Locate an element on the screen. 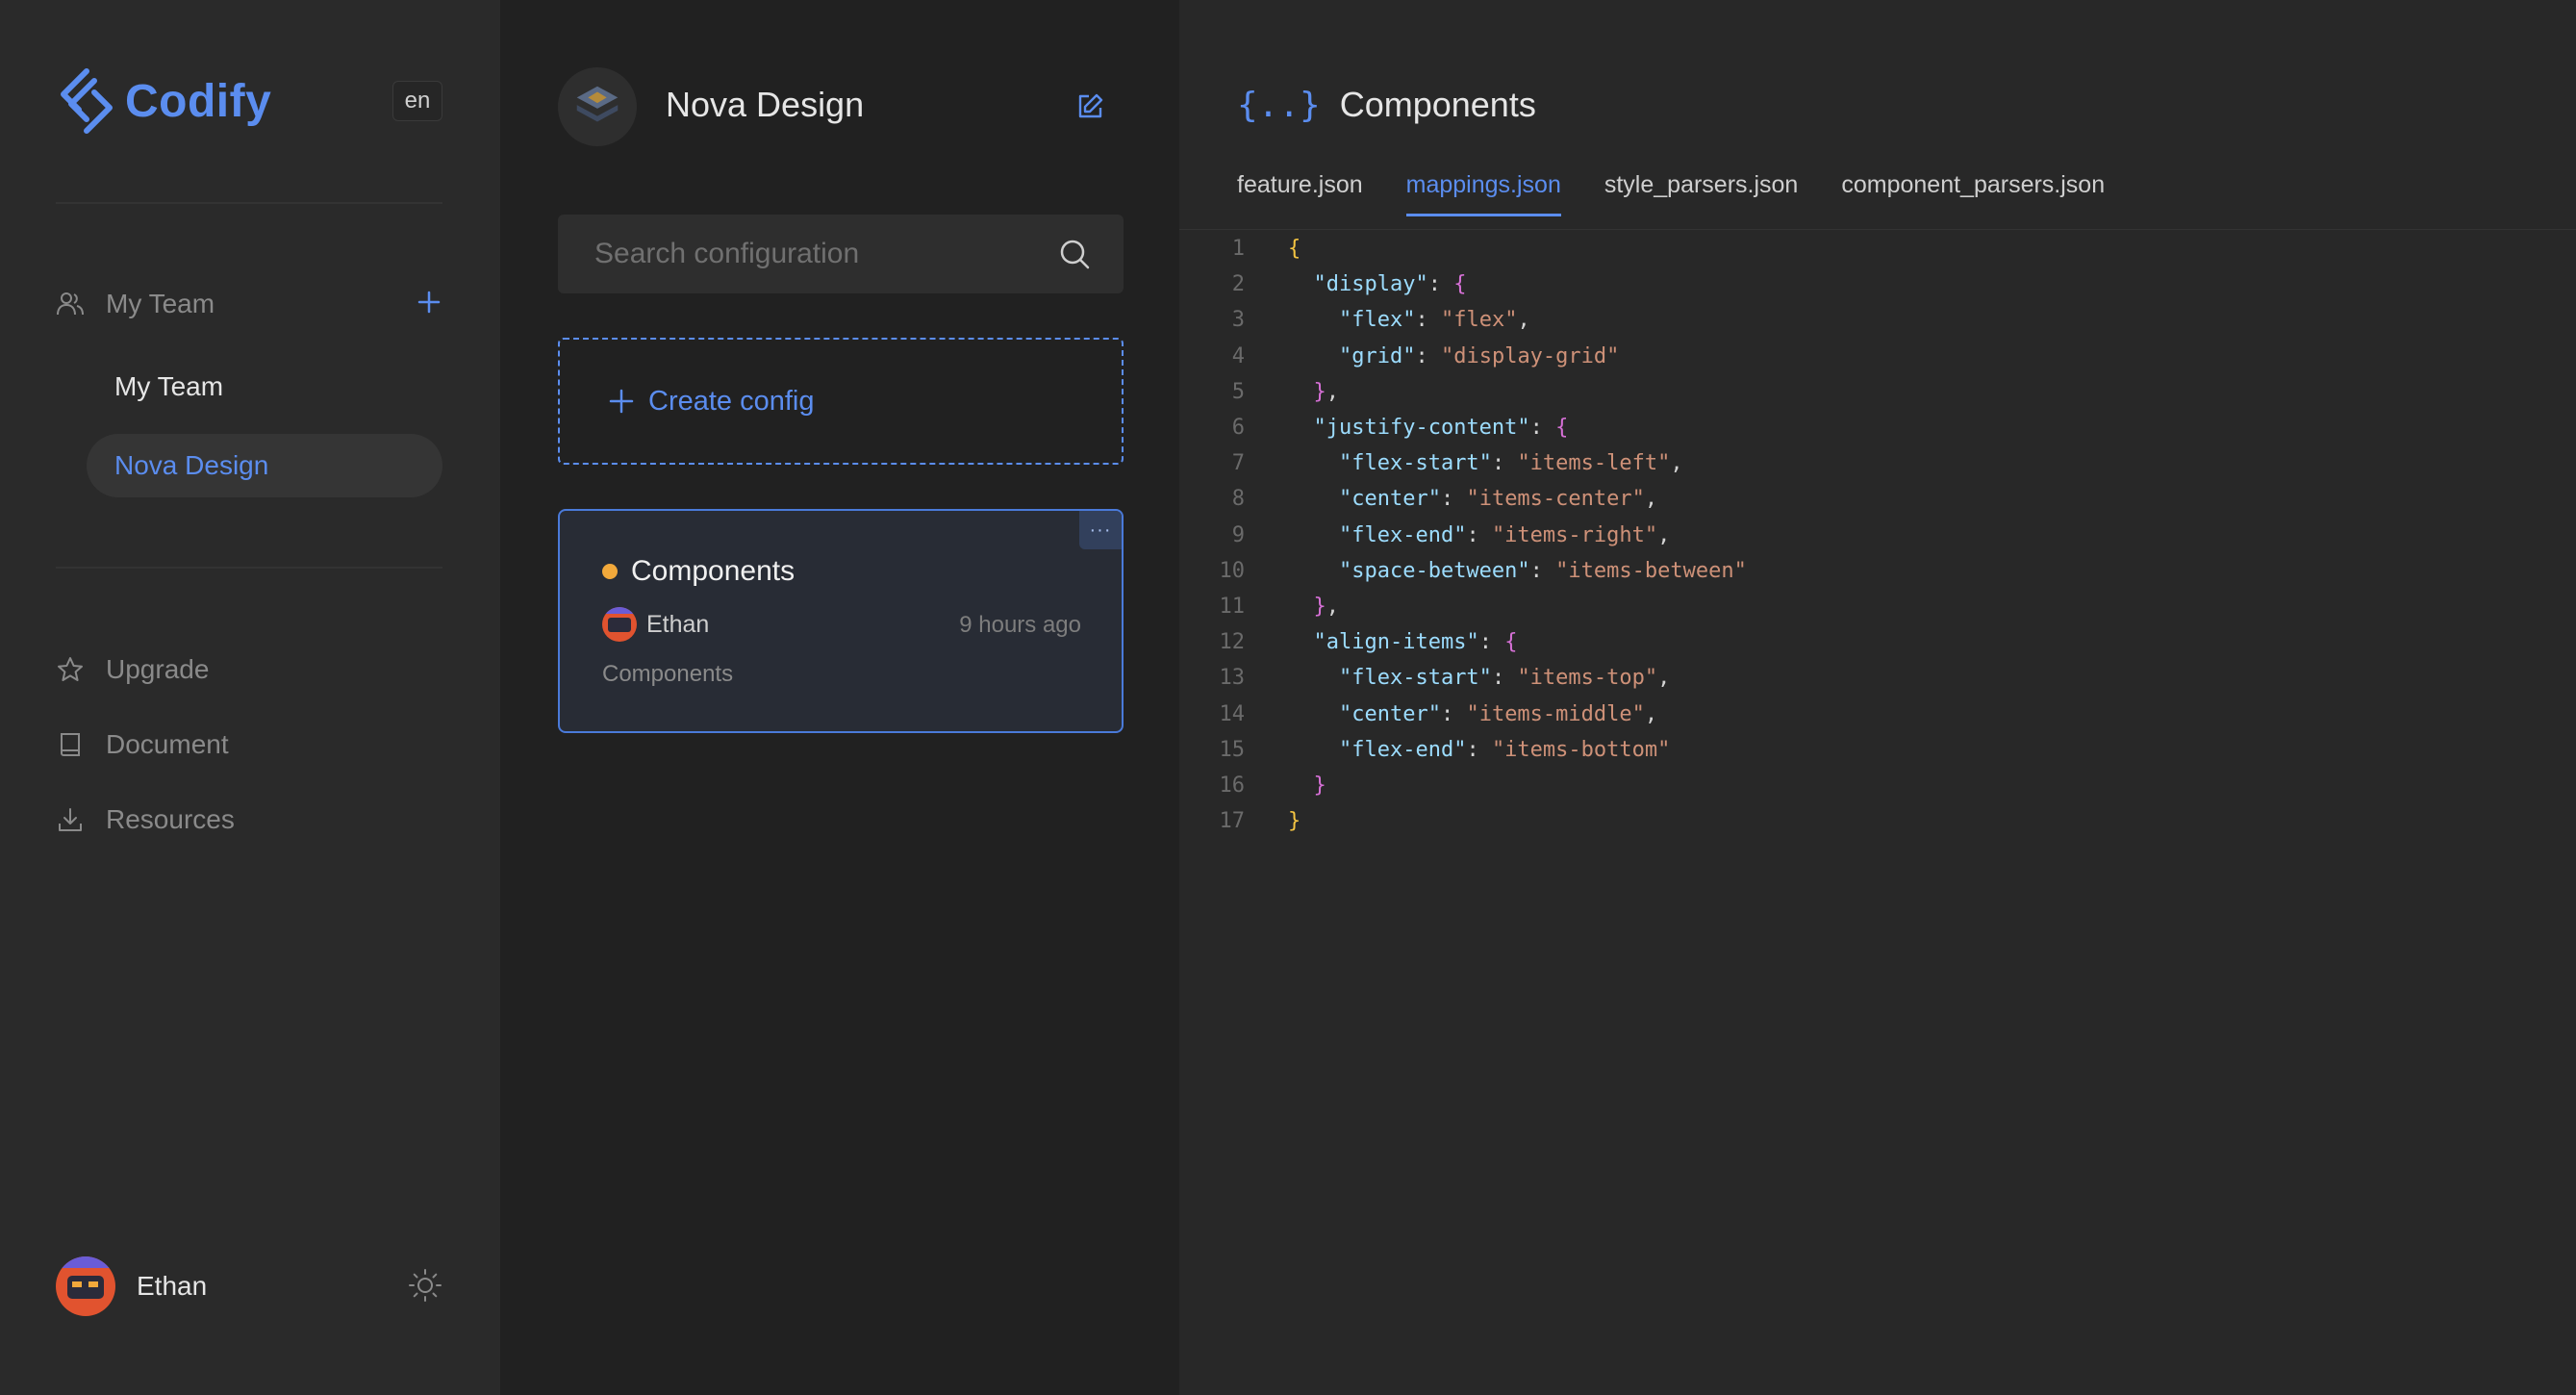  edit-icon is located at coordinates (1089, 107).